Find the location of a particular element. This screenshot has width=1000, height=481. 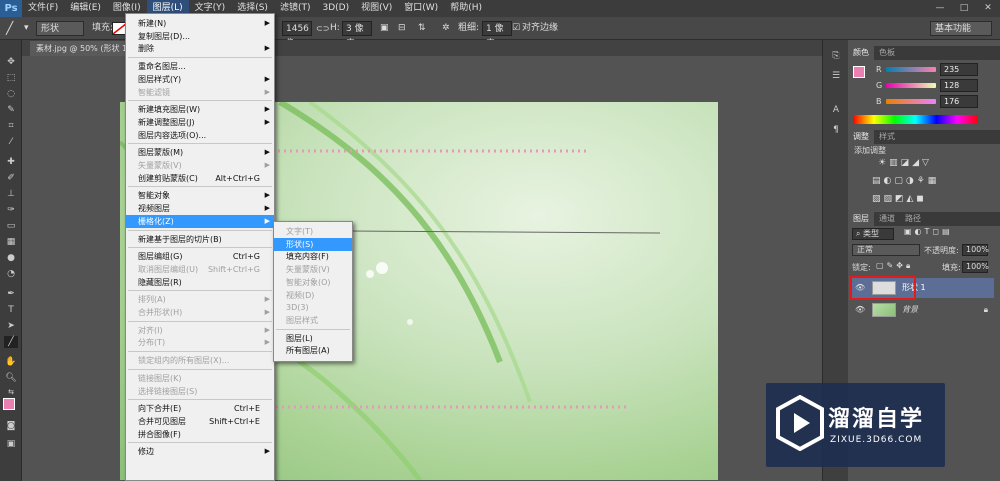

quick-select-tool-icon: ✎ is located at coordinates (11, 110).